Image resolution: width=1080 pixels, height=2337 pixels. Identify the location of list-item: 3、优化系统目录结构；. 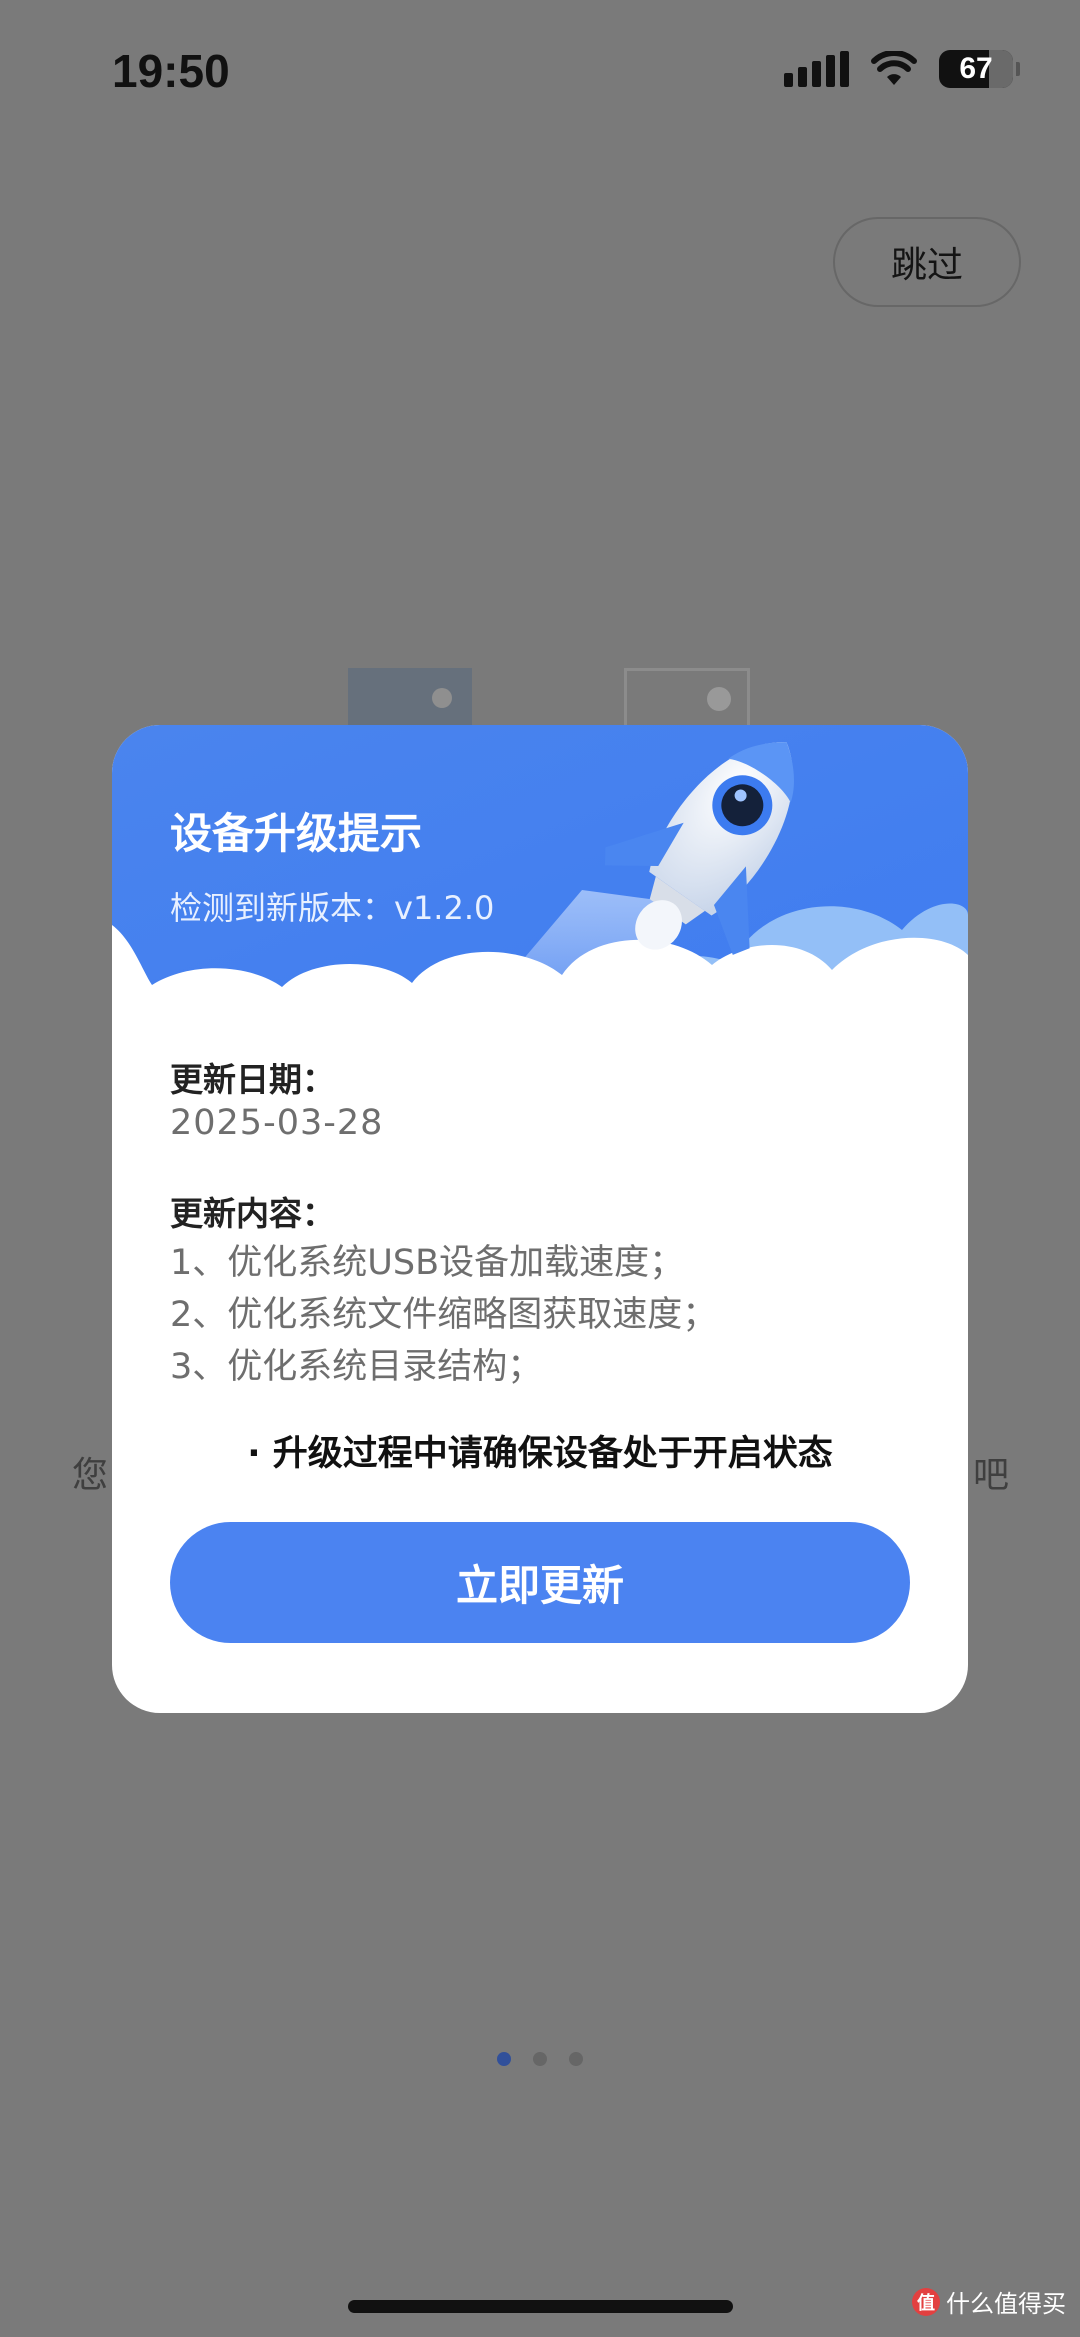
(356, 1367).